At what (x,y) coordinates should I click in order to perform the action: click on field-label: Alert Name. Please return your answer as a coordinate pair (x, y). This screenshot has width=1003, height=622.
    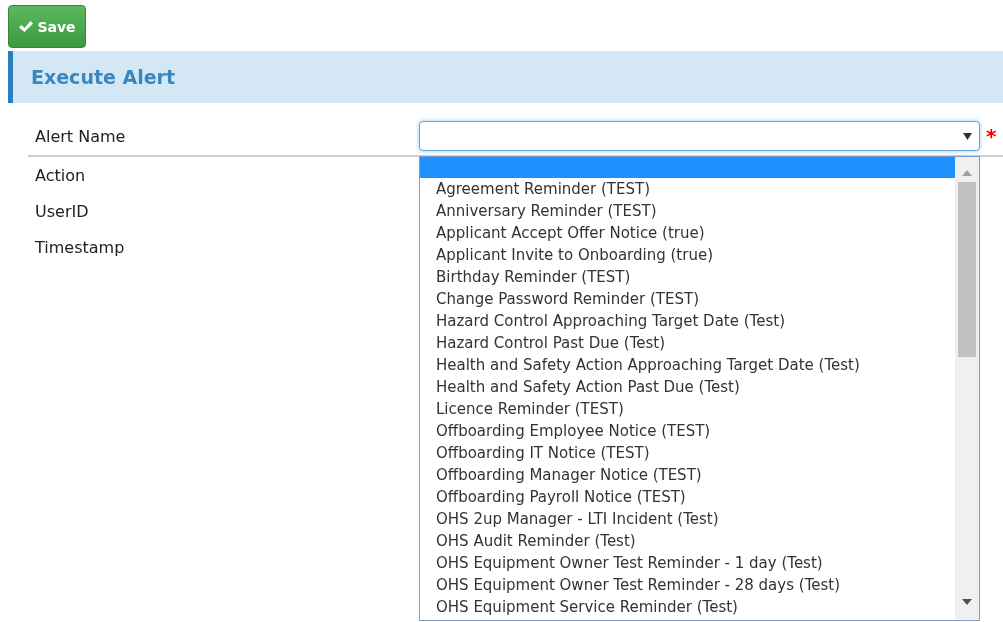
    Looking at the image, I should click on (81, 136).